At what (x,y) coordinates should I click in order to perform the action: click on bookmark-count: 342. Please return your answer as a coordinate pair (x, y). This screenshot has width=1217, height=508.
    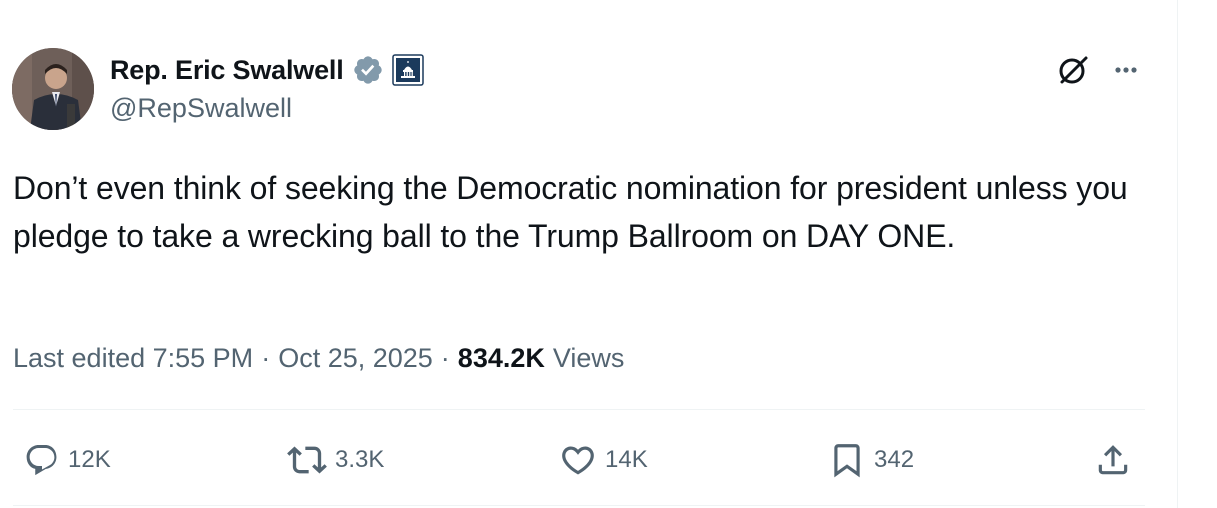
    Looking at the image, I should click on (894, 459).